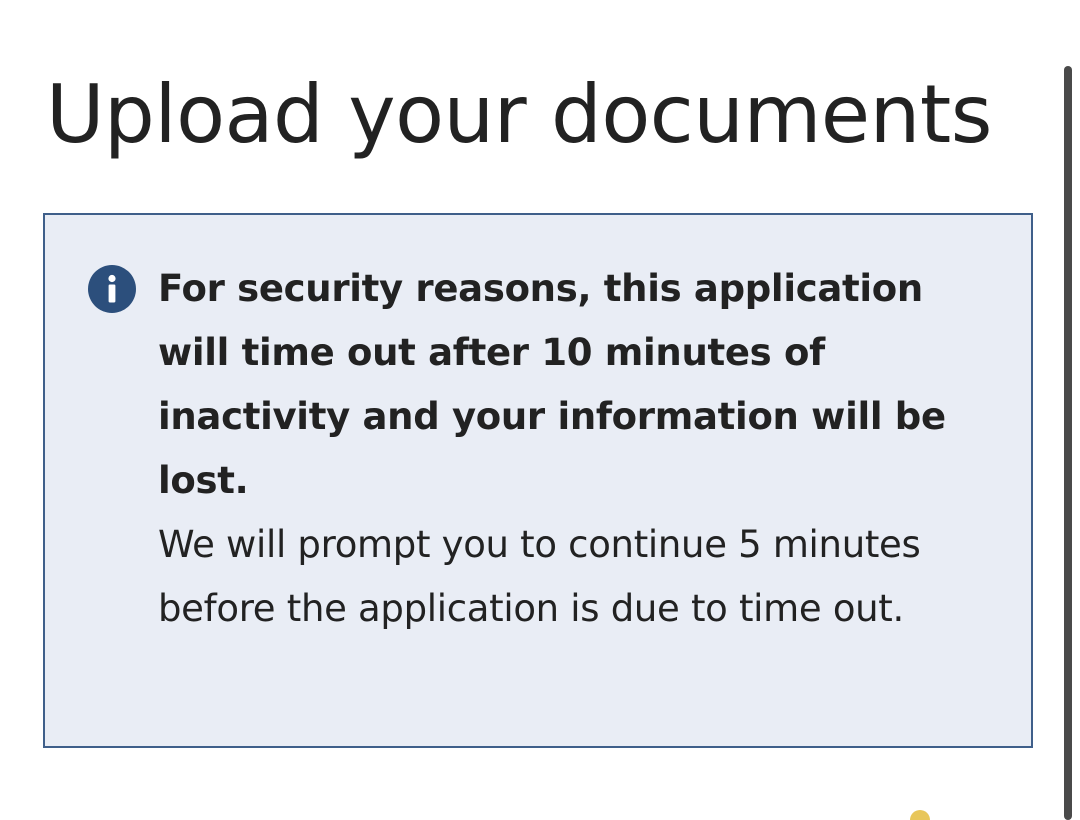 Image resolution: width=1080 pixels, height=820 pixels. Describe the element at coordinates (920, 815) in the screenshot. I see `floating-button-edge` at that location.